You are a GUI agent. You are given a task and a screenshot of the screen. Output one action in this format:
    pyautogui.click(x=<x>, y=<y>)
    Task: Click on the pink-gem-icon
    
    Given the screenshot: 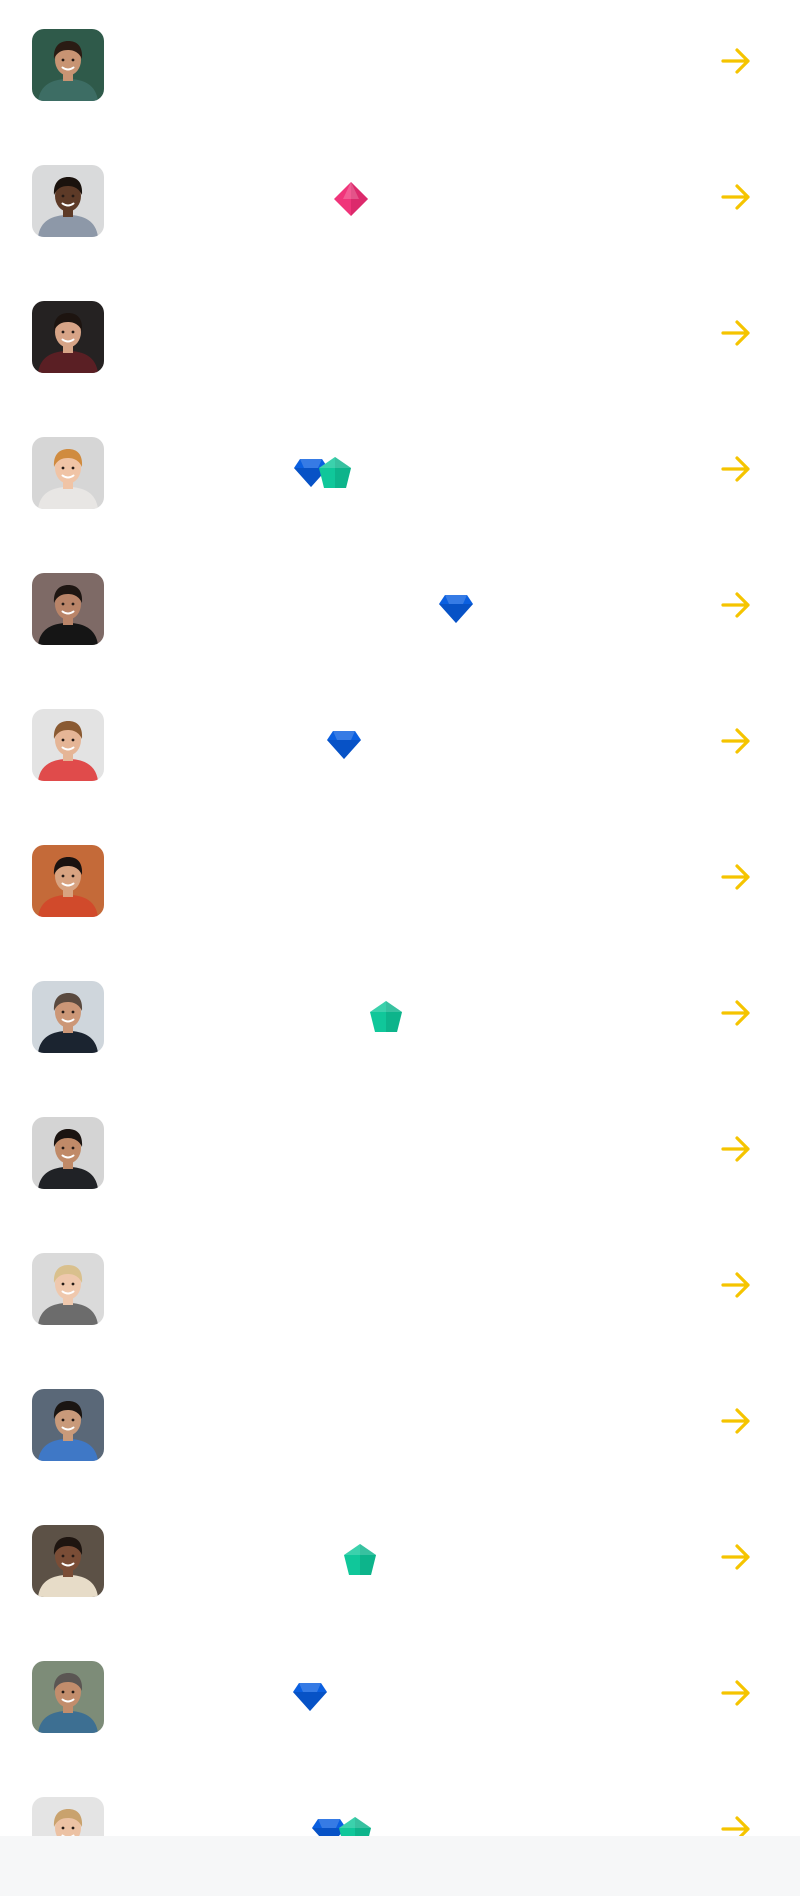 What is the action you would take?
    pyautogui.click(x=351, y=199)
    